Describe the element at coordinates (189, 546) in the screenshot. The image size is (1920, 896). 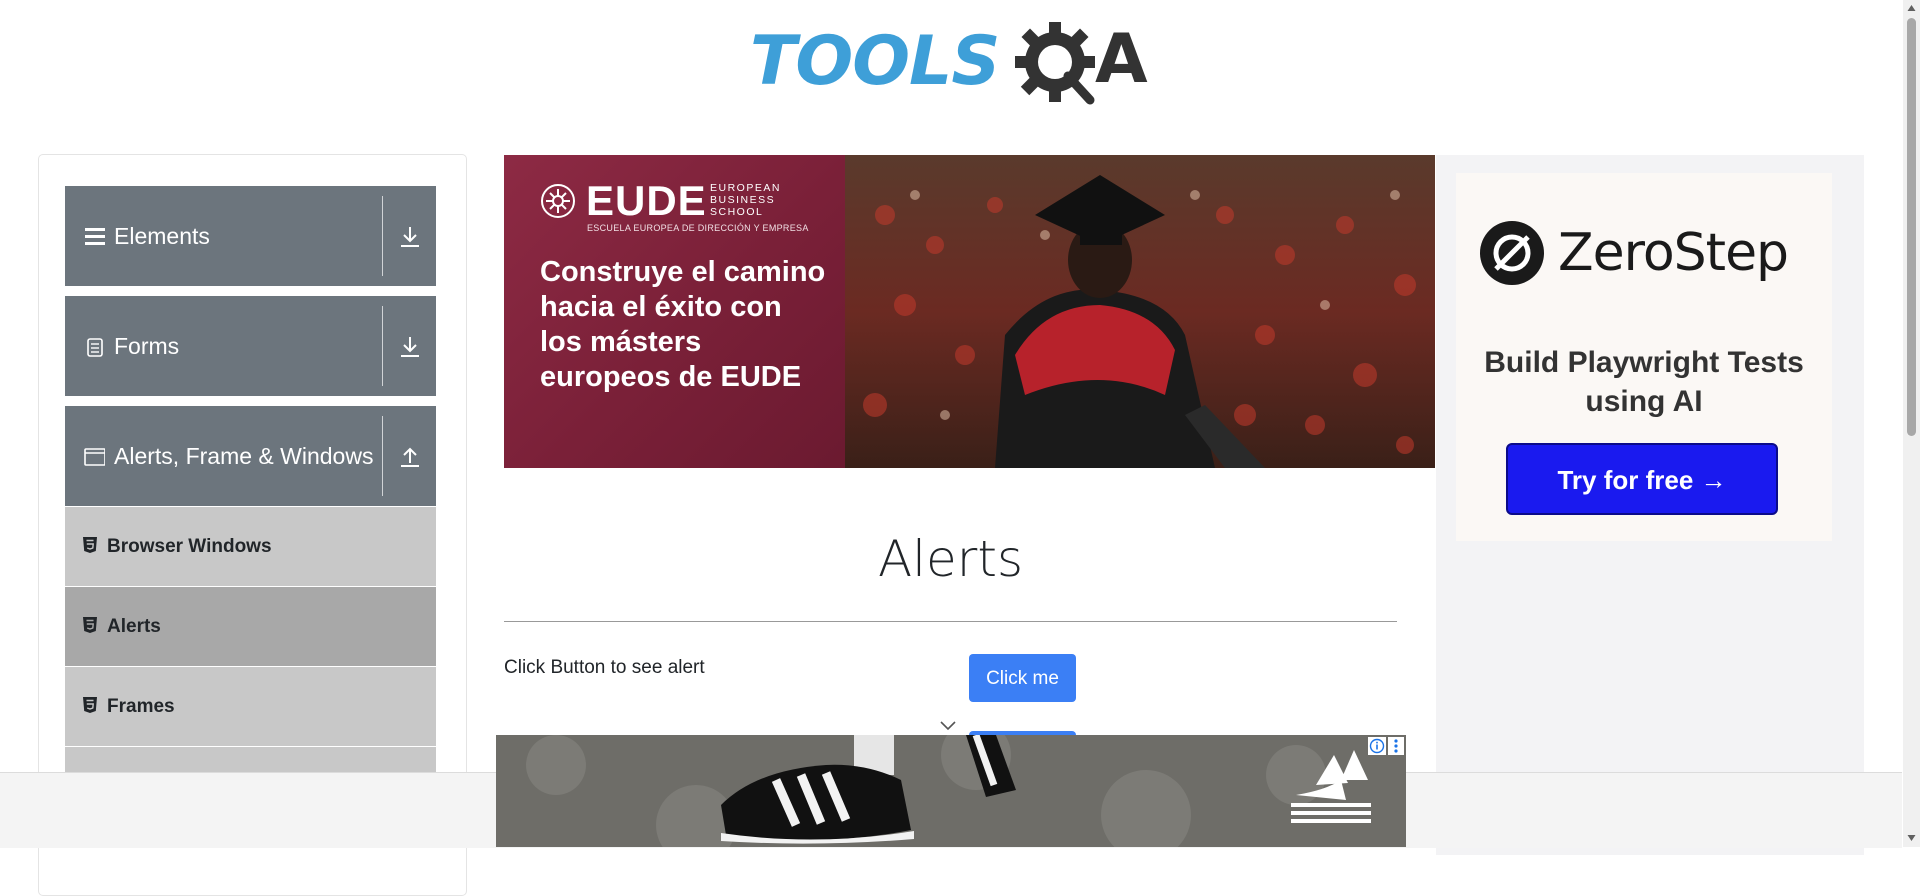
I see `sidebar-item-label: Browser Windows` at that location.